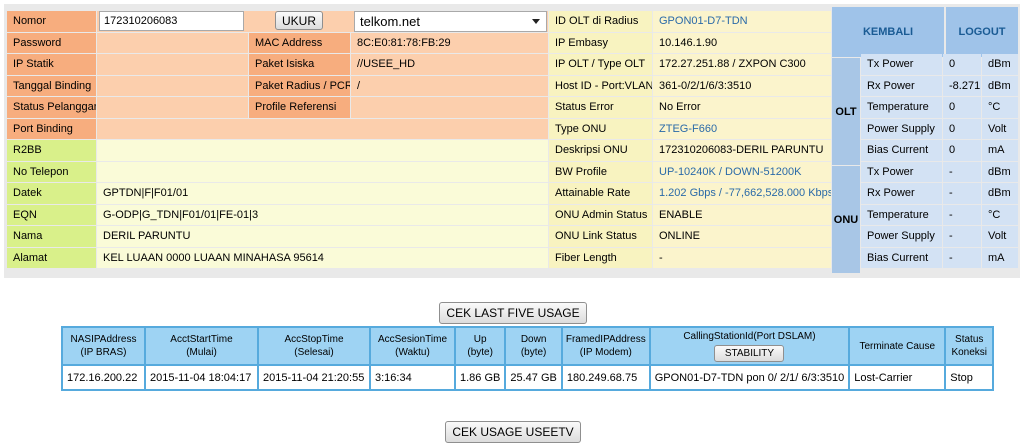 The width and height of the screenshot is (1024, 447). I want to click on field-value: UP-10240K / DOWN-51200K, so click(742, 171).